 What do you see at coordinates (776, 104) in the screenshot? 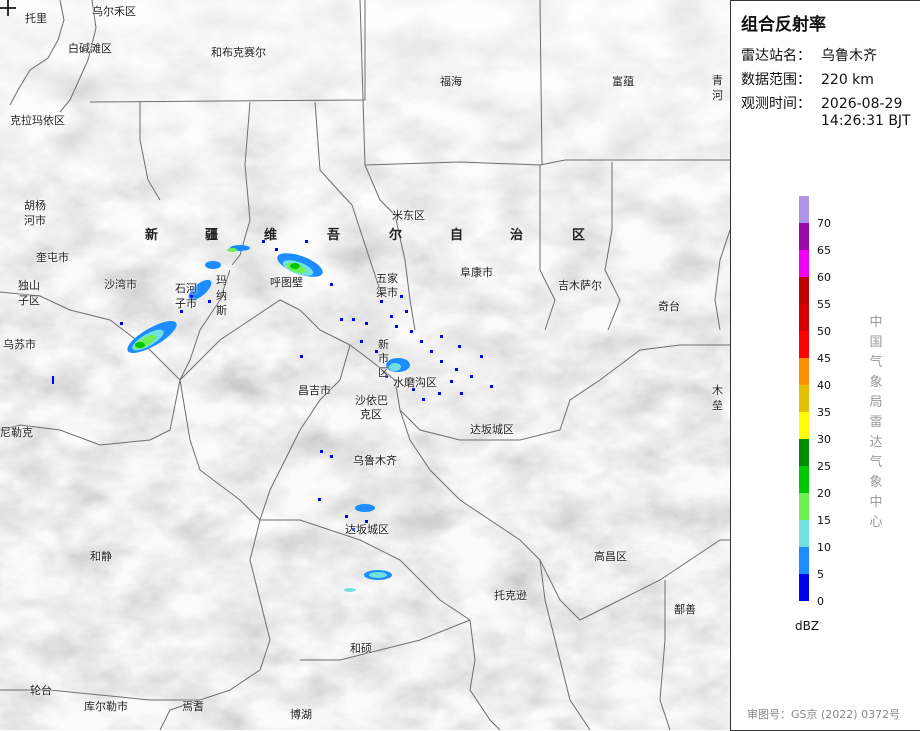
I see `time-label: 观测时间：` at bounding box center [776, 104].